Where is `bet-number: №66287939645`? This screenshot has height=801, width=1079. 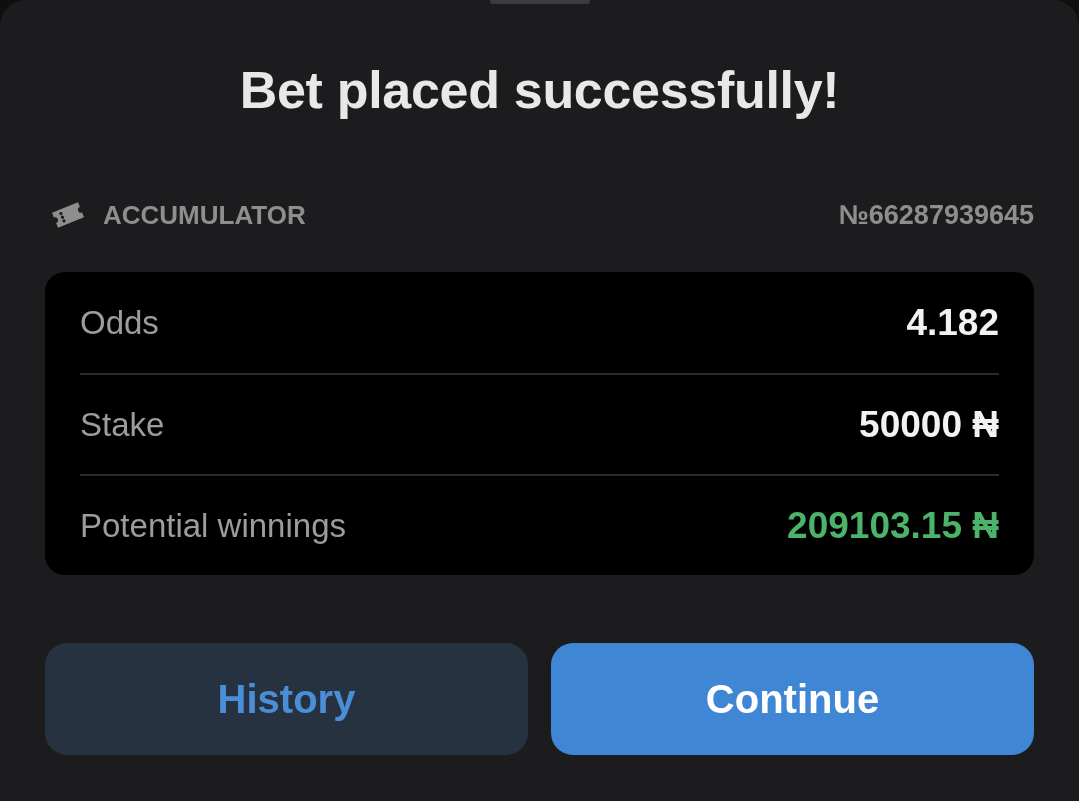
bet-number: №66287939645 is located at coordinates (936, 216).